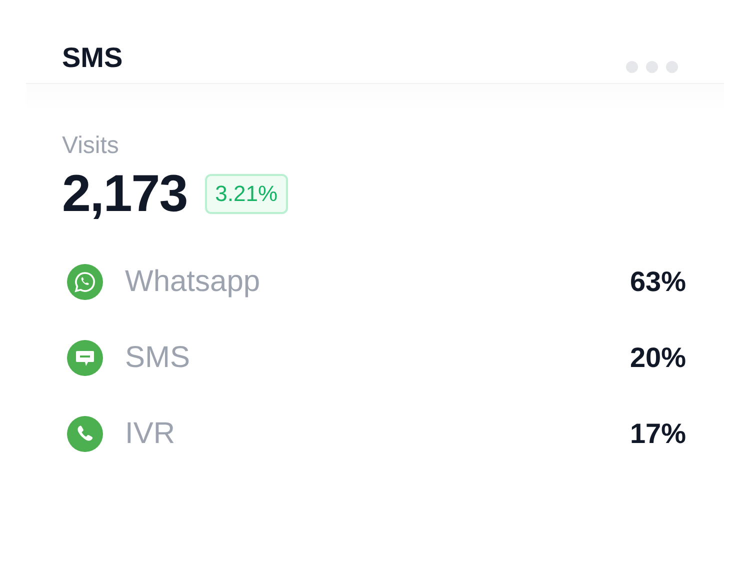 This screenshot has height=575, width=746. What do you see at coordinates (91, 146) in the screenshot?
I see `stat-label: Visits` at bounding box center [91, 146].